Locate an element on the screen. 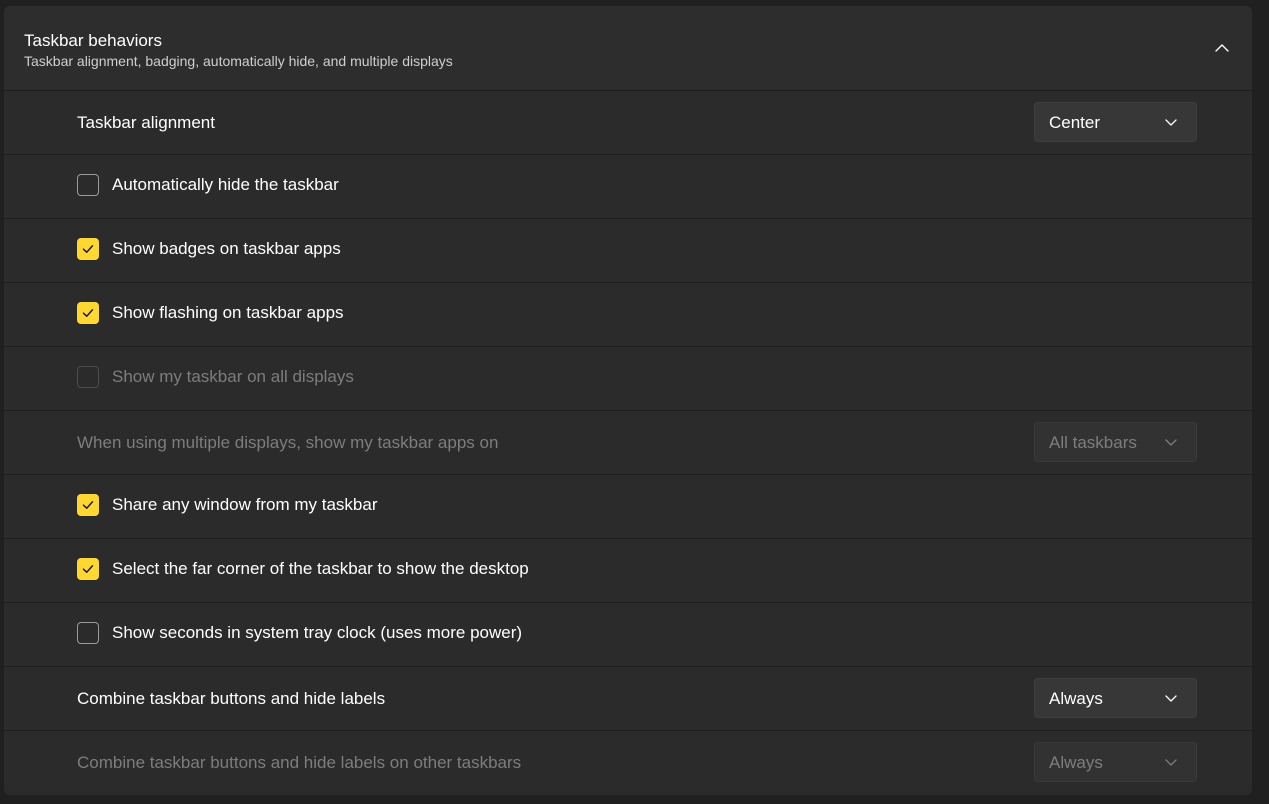  taskbar-alignment-dropdown: Center is located at coordinates (1115, 122).